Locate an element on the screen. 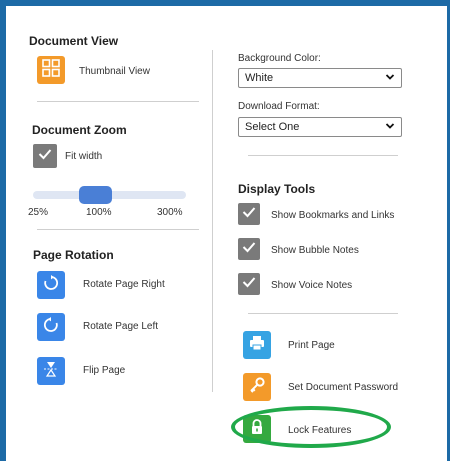  rotate-right-icon is located at coordinates (51, 285).